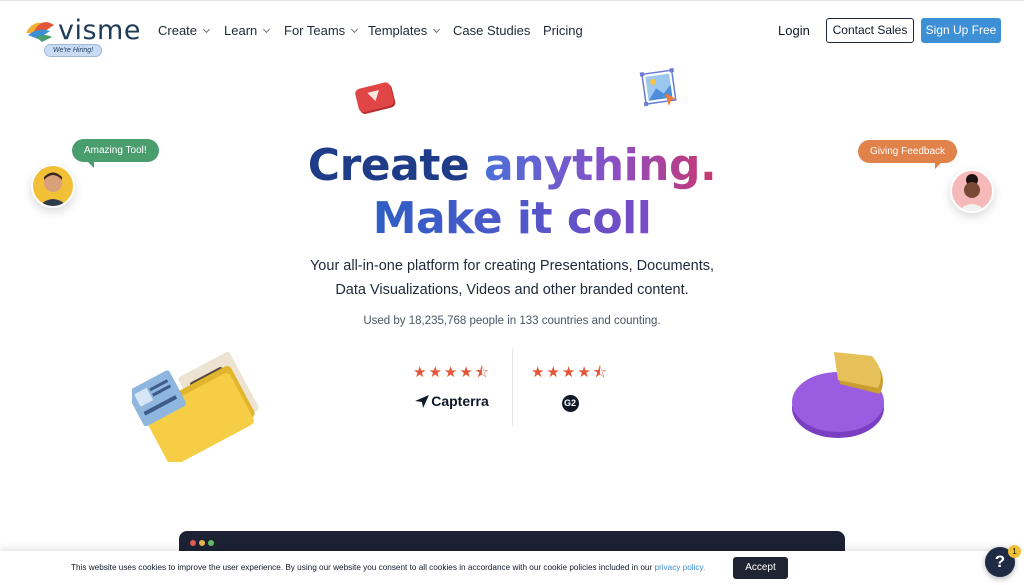  I want to click on nav-item-create: Create, so click(184, 30).